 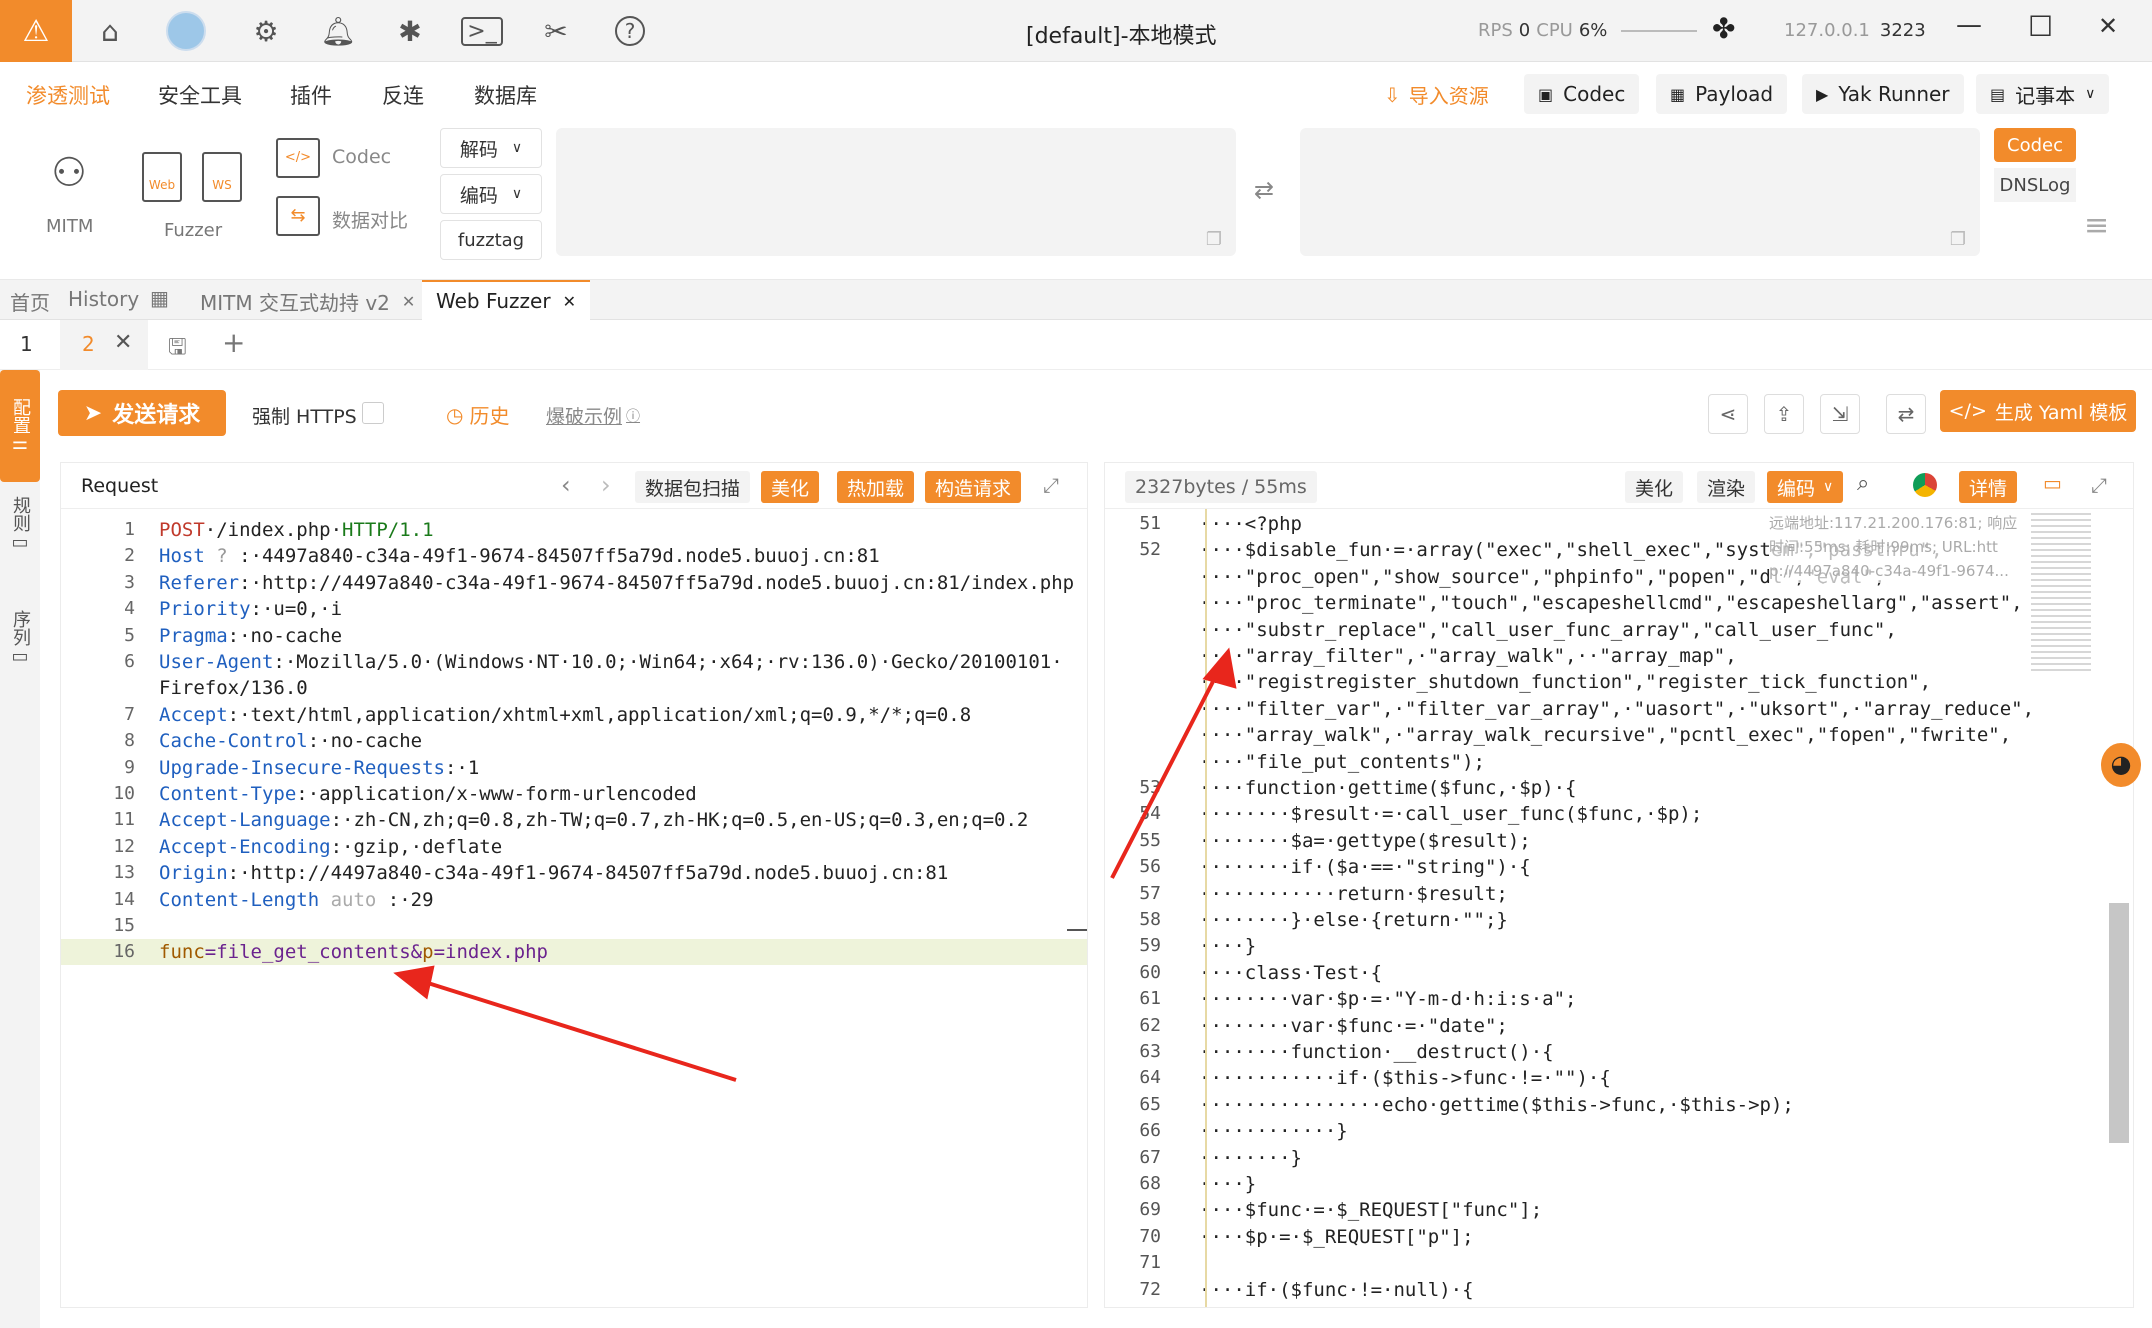 What do you see at coordinates (1436, 94) in the screenshot?
I see `import-resource-button: ⇩ 导入资源` at bounding box center [1436, 94].